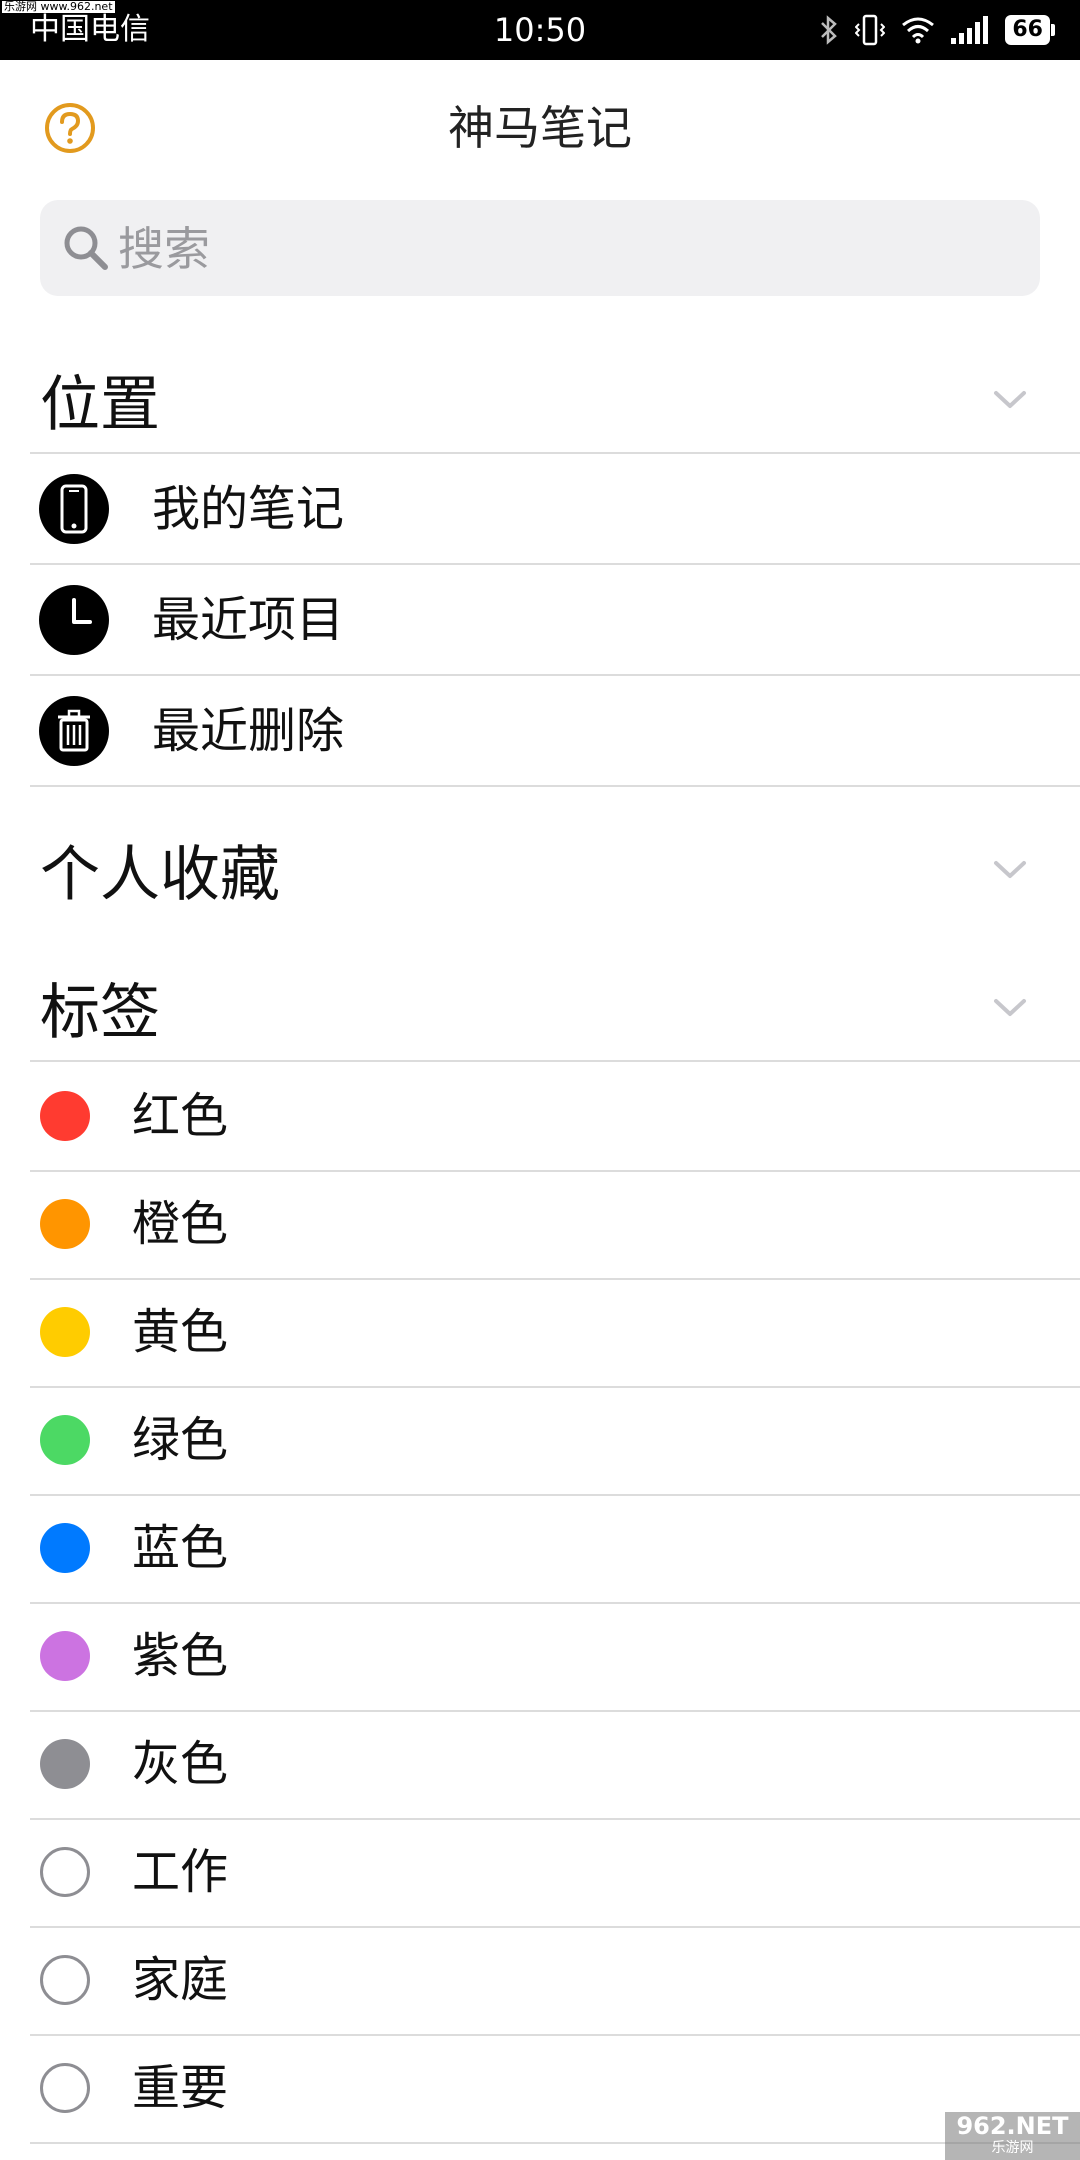 This screenshot has width=1080, height=2160. I want to click on section-favorites-header: 个人收藏, so click(540, 870).